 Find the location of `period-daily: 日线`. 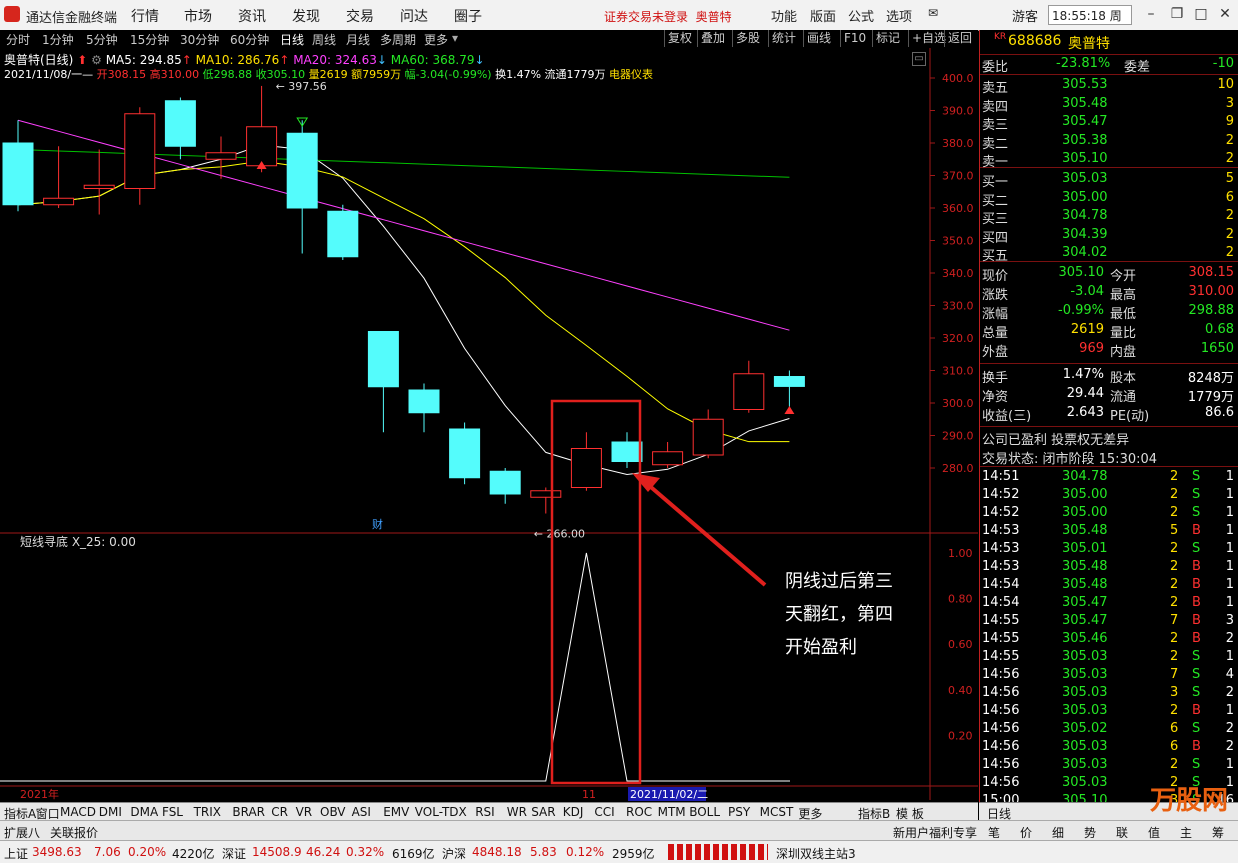

period-daily: 日线 is located at coordinates (292, 39).